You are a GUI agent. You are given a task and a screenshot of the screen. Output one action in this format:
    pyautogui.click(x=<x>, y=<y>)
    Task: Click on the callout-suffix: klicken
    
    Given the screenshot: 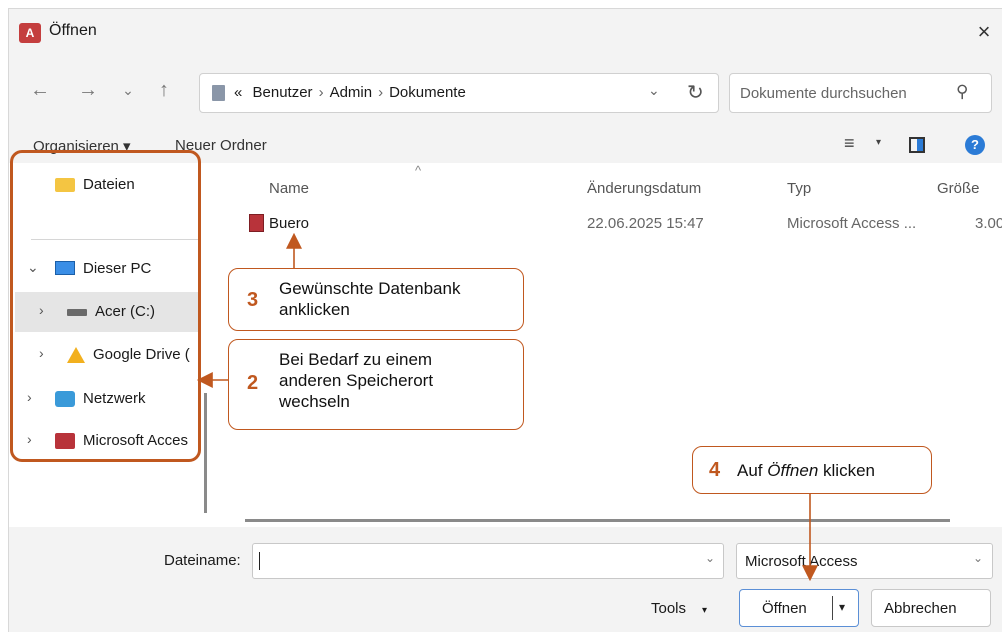 What is the action you would take?
    pyautogui.click(x=846, y=470)
    